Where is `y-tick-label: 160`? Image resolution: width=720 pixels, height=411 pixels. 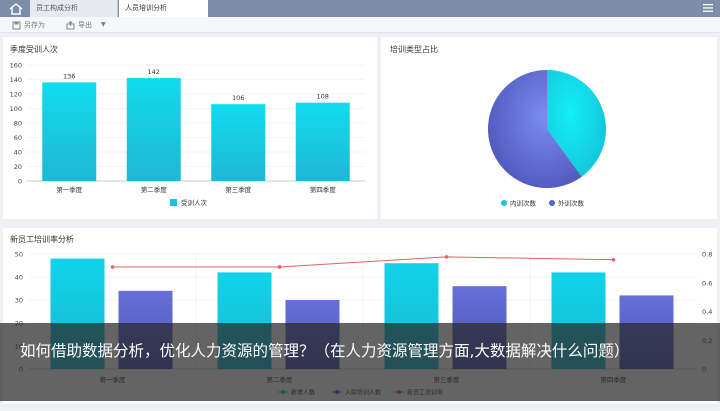
y-tick-label: 160 is located at coordinates (16, 66).